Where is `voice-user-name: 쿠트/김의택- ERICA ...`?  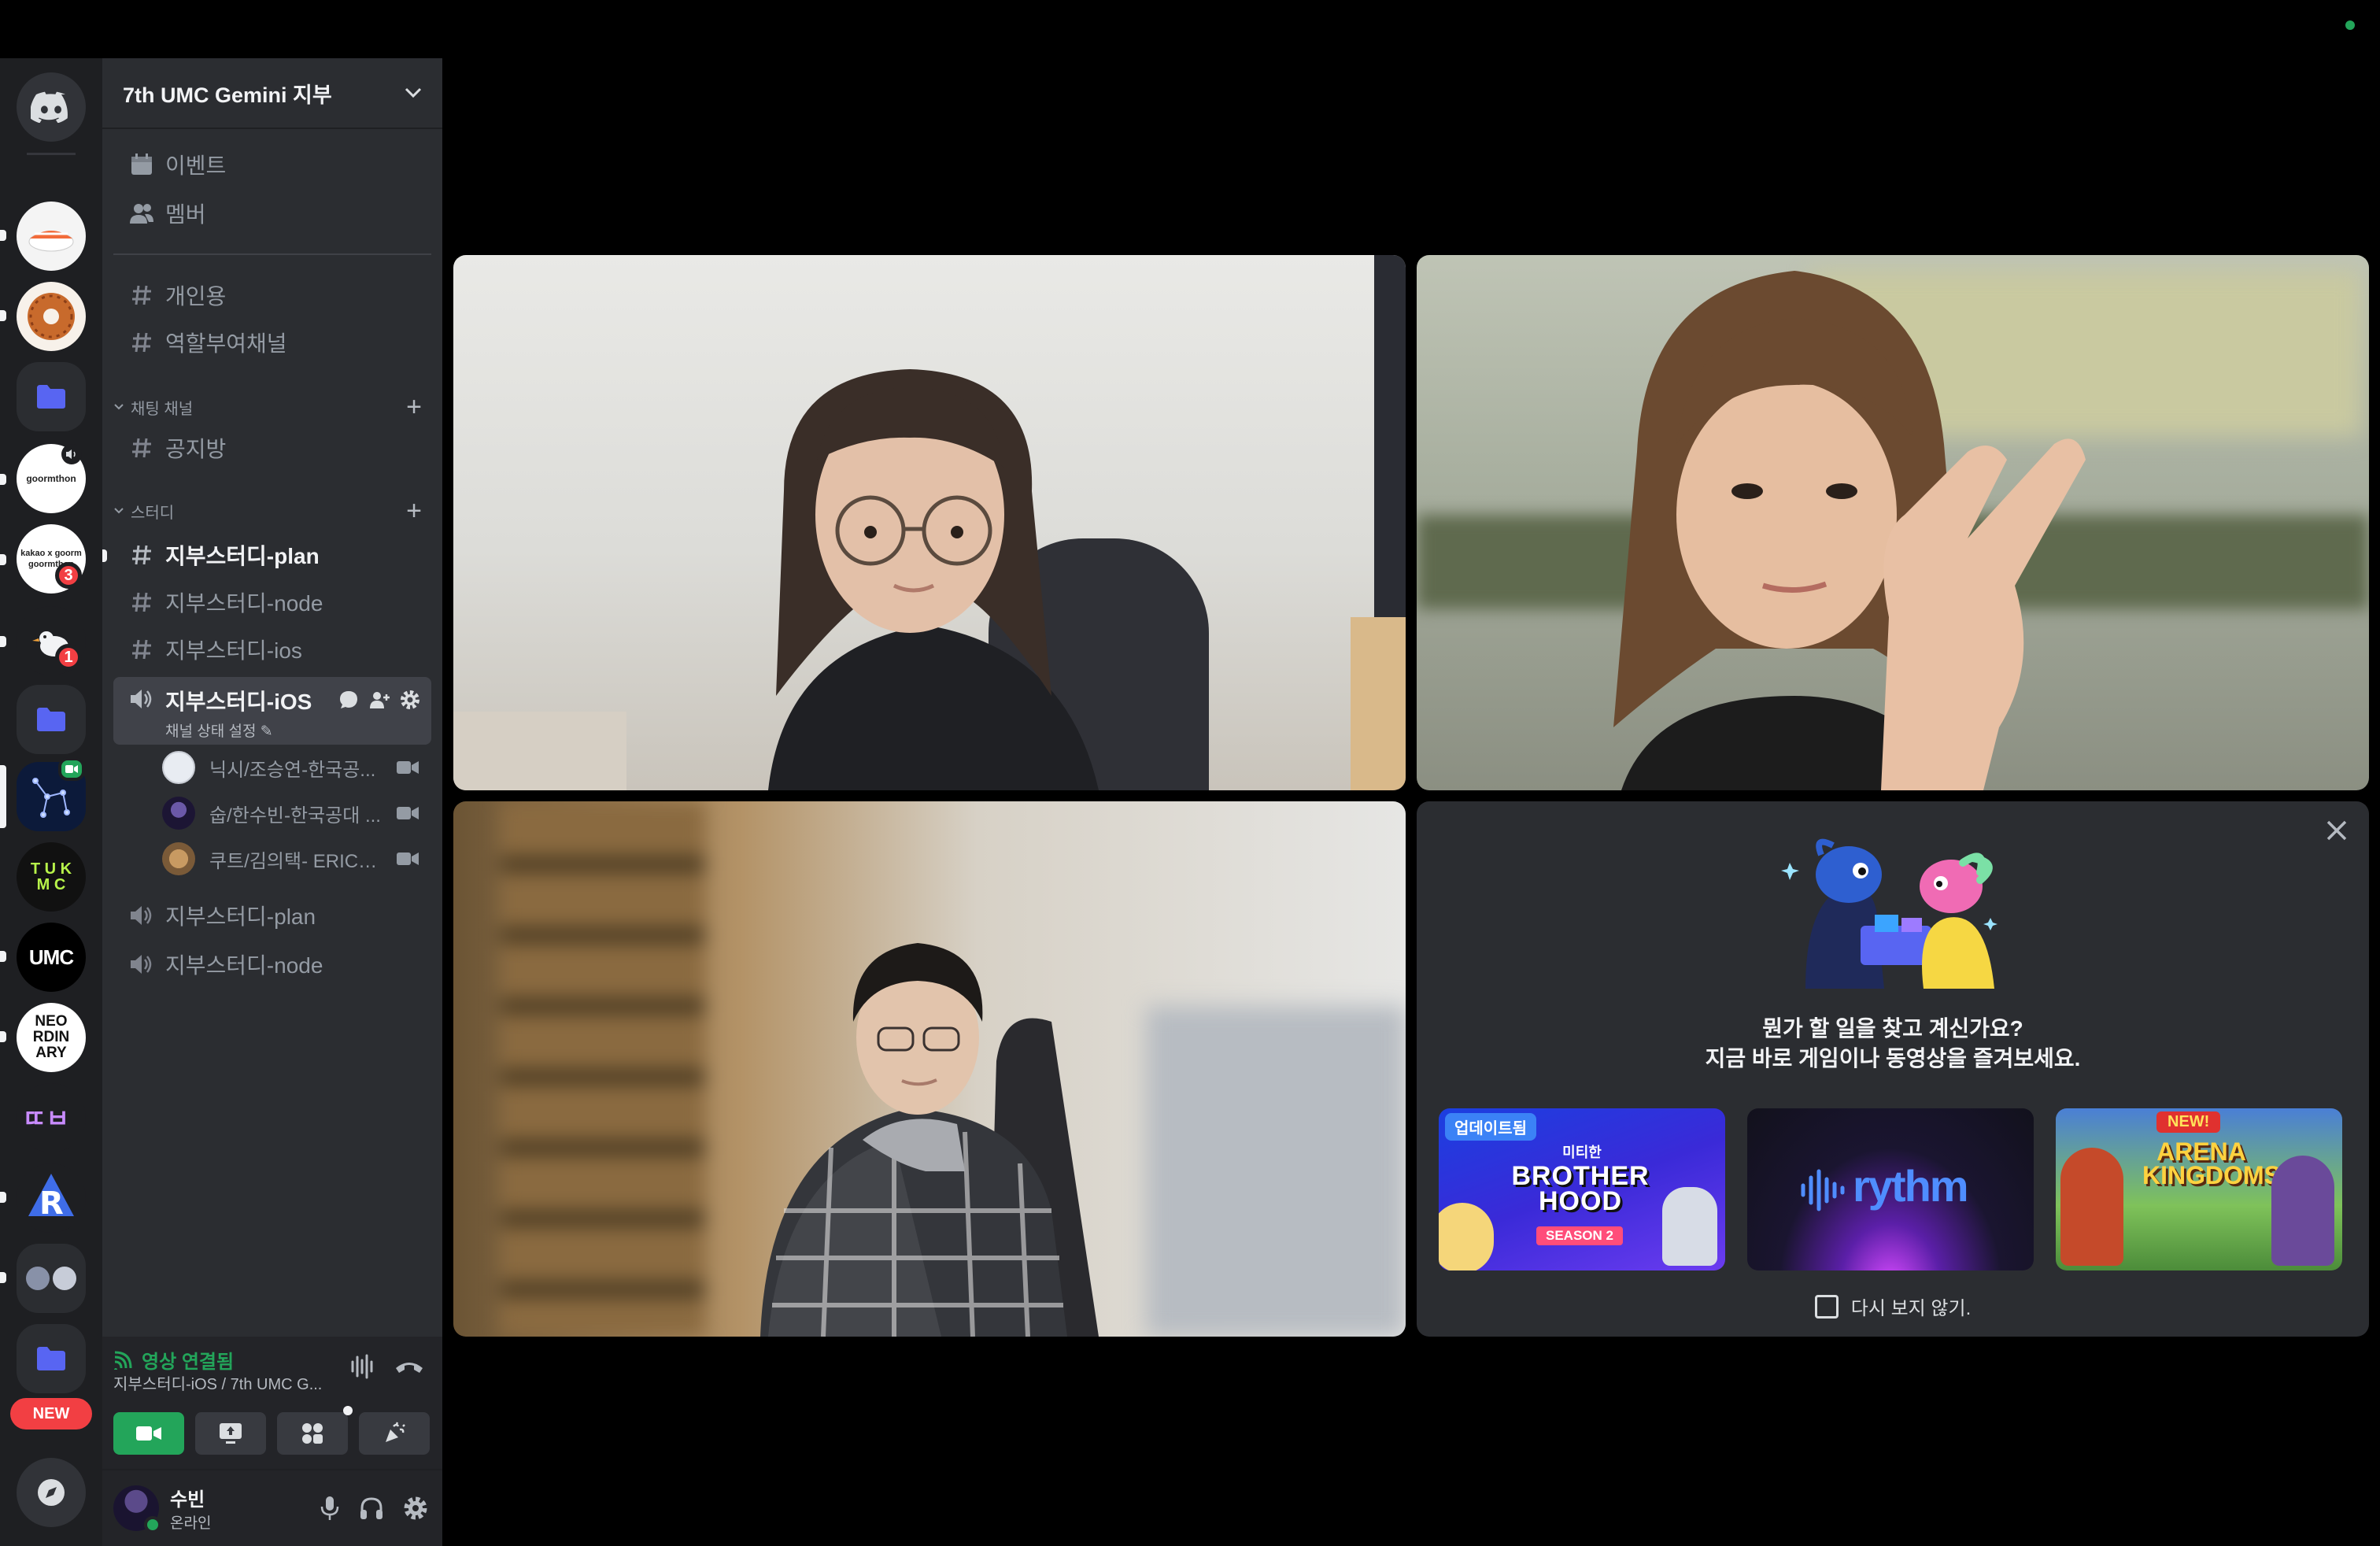
voice-user-name: 쿠트/김의택- ERICA ... is located at coordinates (295, 861).